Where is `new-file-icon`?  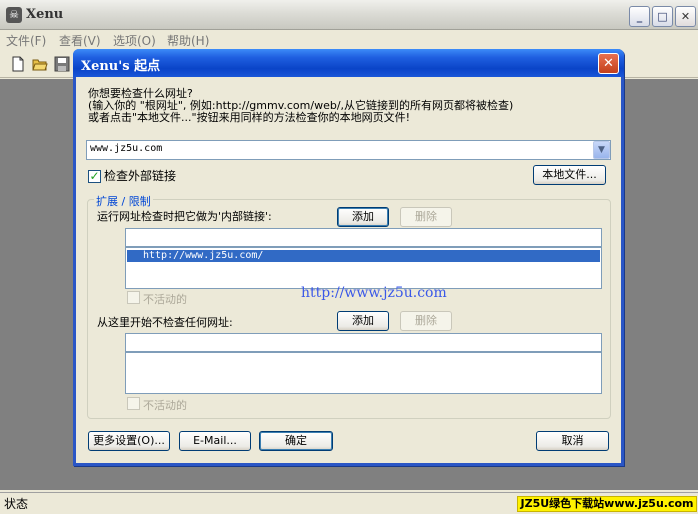 new-file-icon is located at coordinates (18, 64).